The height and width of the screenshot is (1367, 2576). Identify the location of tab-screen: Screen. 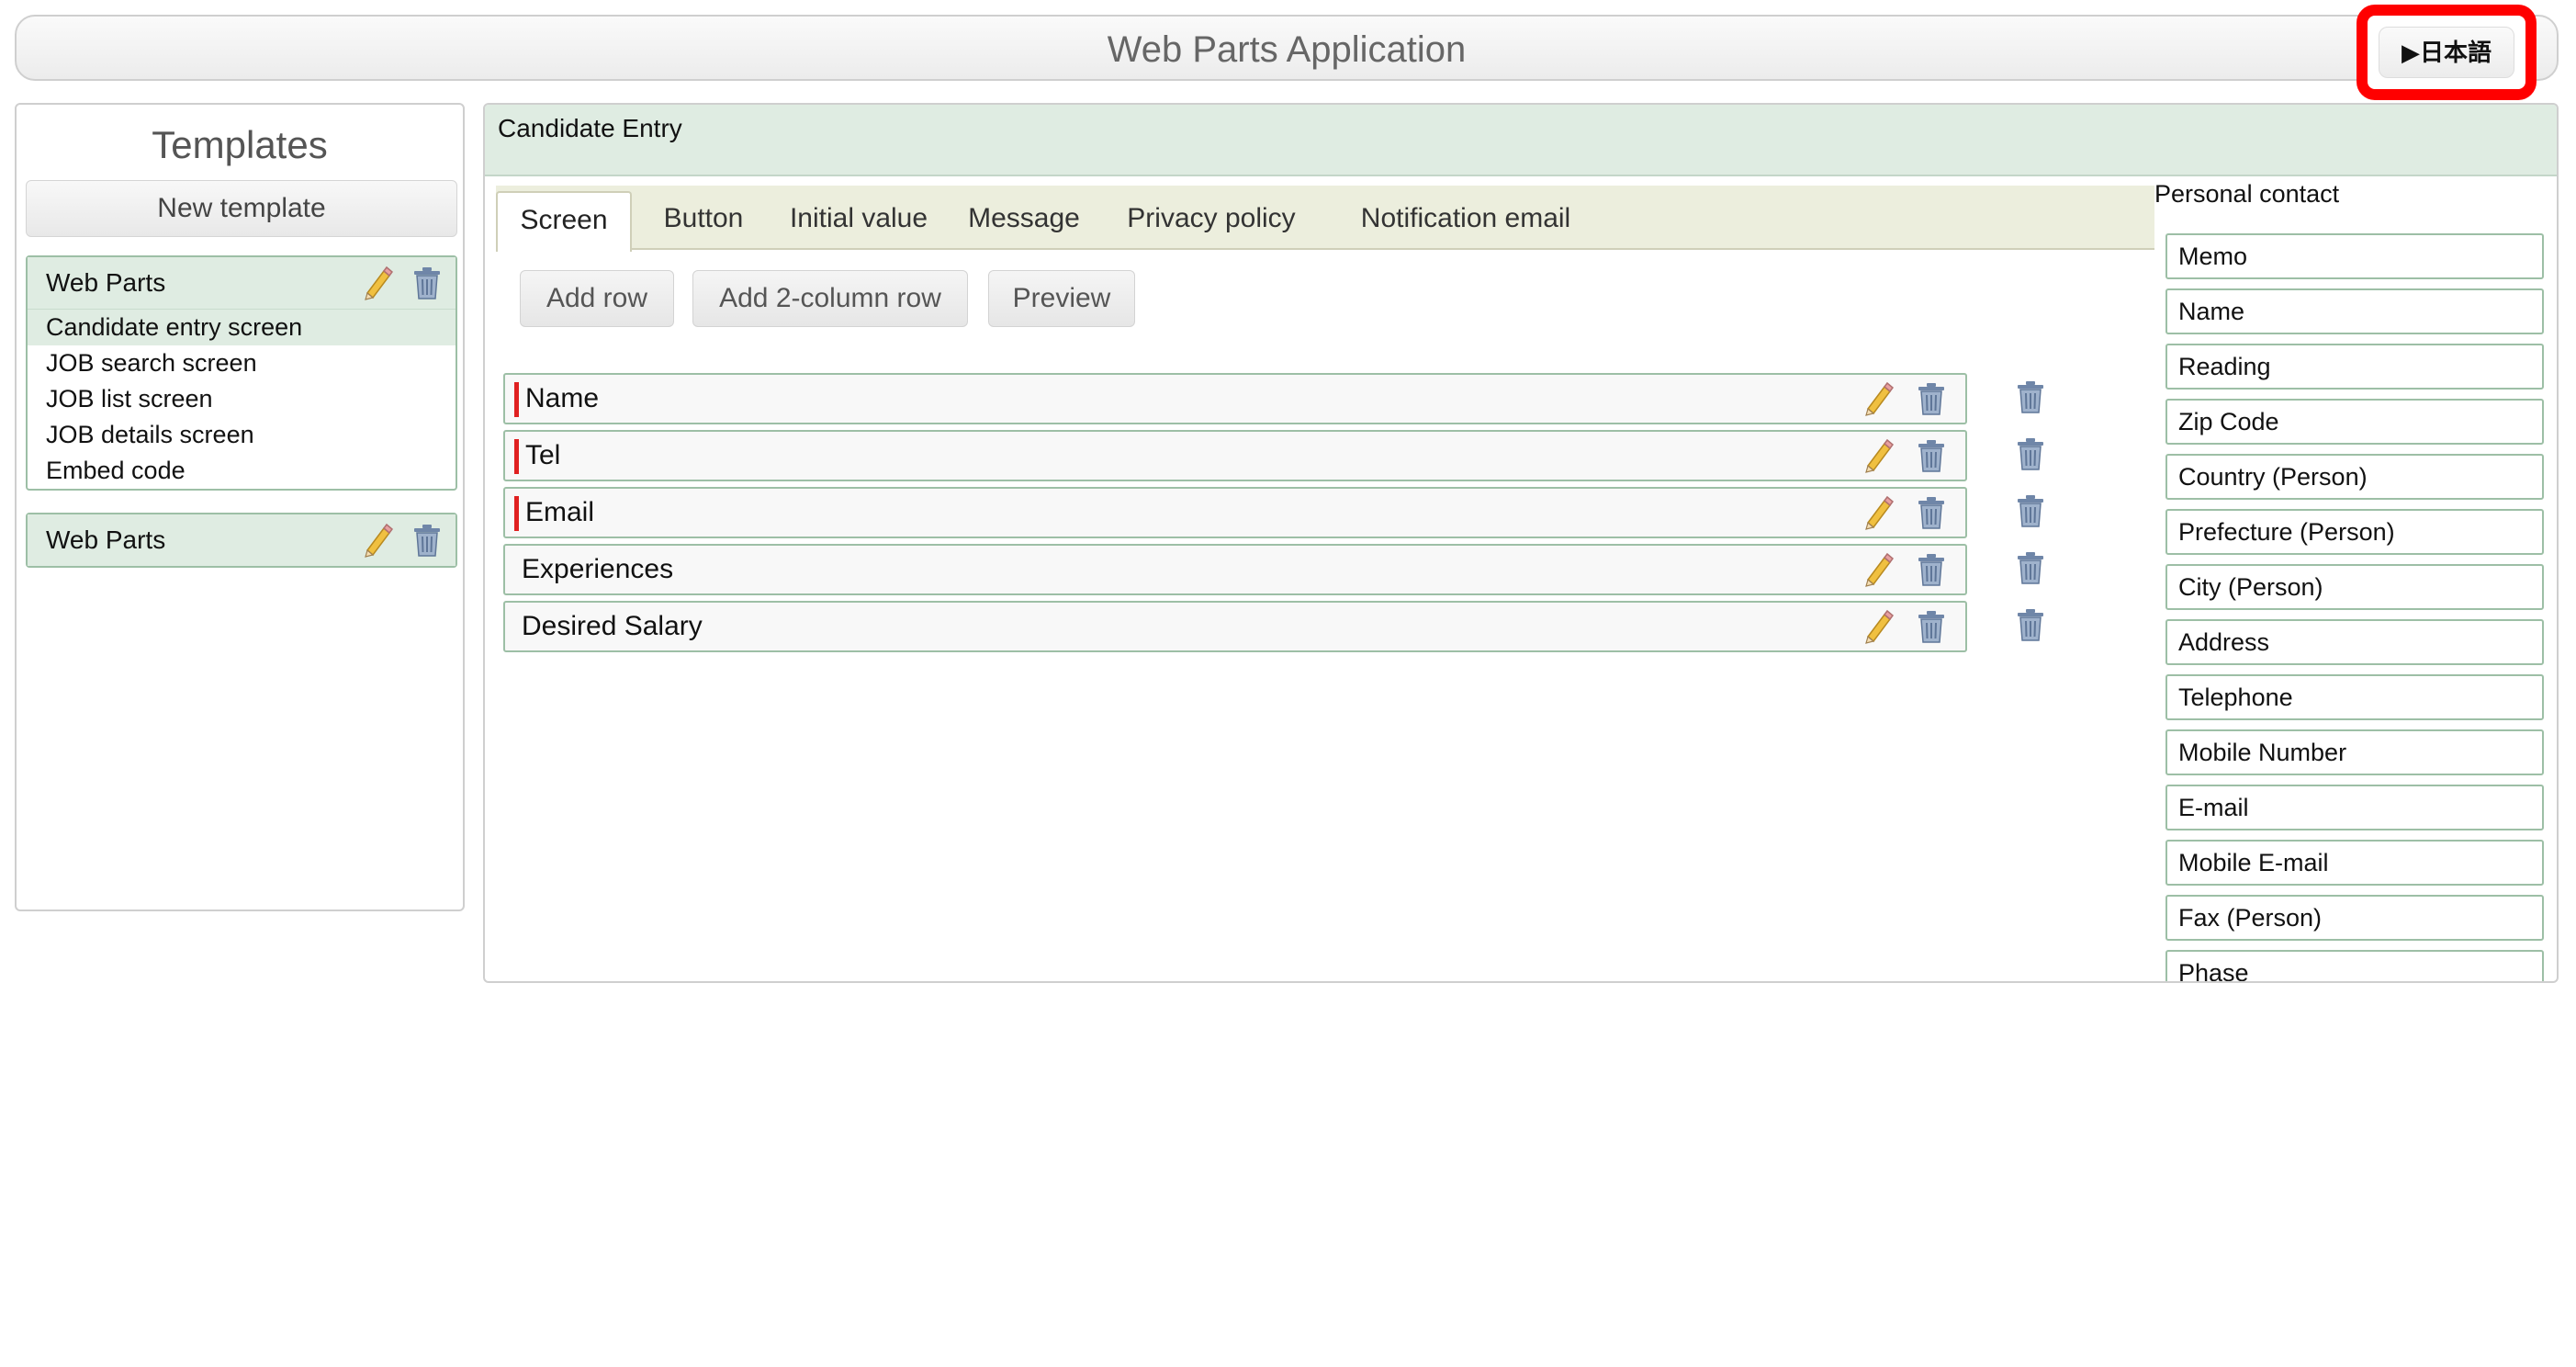
(564, 221).